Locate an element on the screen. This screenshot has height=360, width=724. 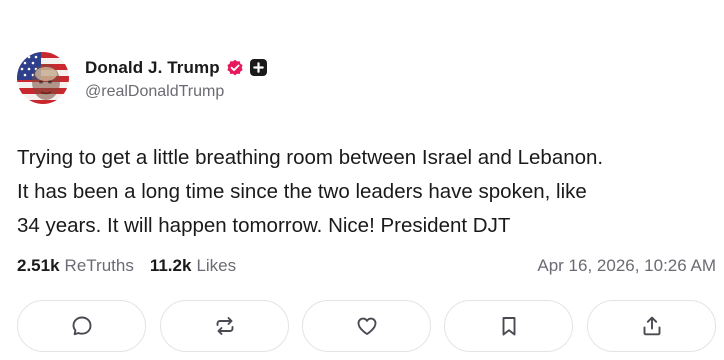
action-bar is located at coordinates (366, 326).